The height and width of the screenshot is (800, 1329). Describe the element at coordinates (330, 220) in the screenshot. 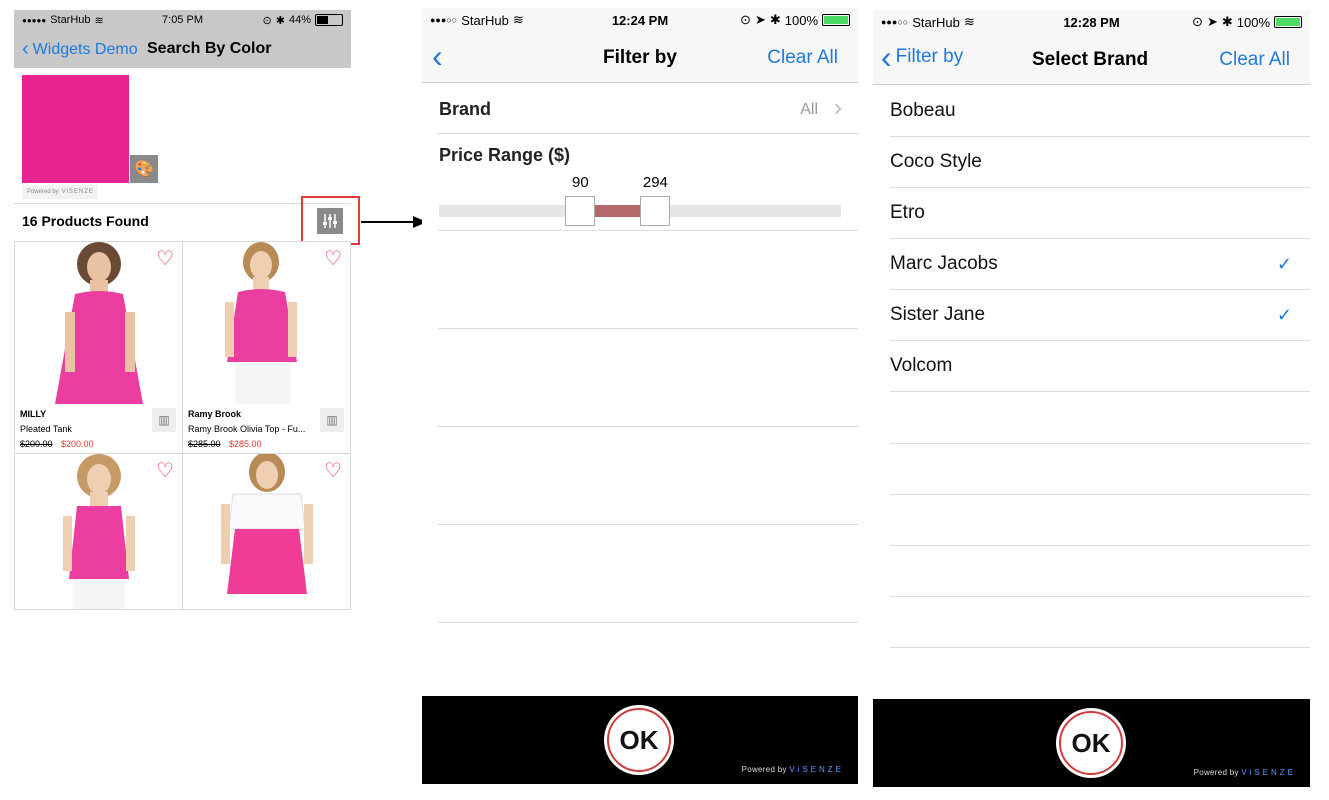

I see `highlight-box` at that location.